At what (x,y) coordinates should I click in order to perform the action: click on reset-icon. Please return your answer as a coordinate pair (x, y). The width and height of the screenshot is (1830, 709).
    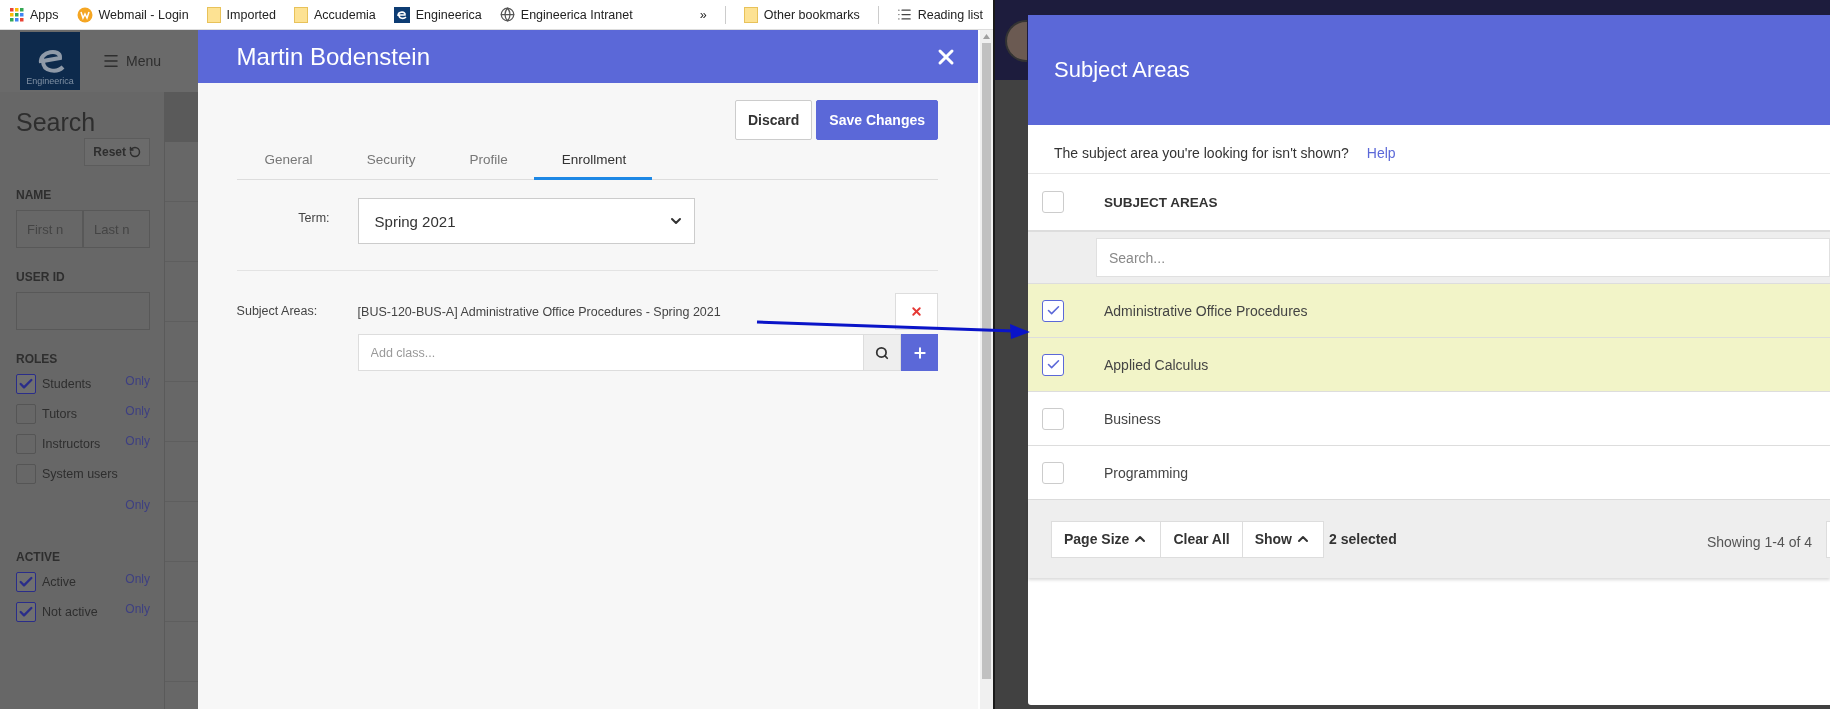
    Looking at the image, I should click on (135, 152).